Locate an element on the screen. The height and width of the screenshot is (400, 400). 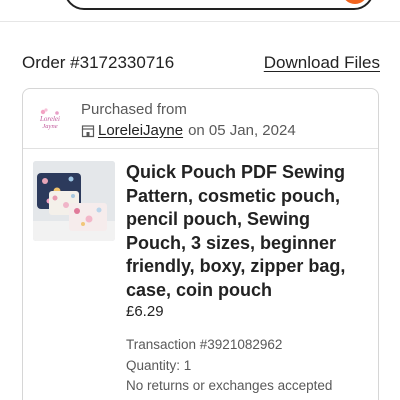
shop-line: LoreleiJayne on 05 Jan, 2024 is located at coordinates (188, 130).